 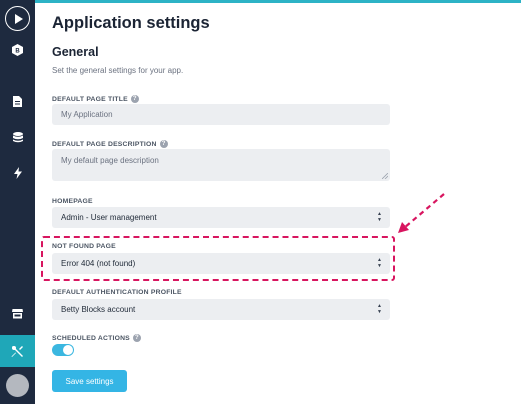 What do you see at coordinates (221, 217) in the screenshot?
I see `homepage-select: Admin - User management ▲ ▼` at bounding box center [221, 217].